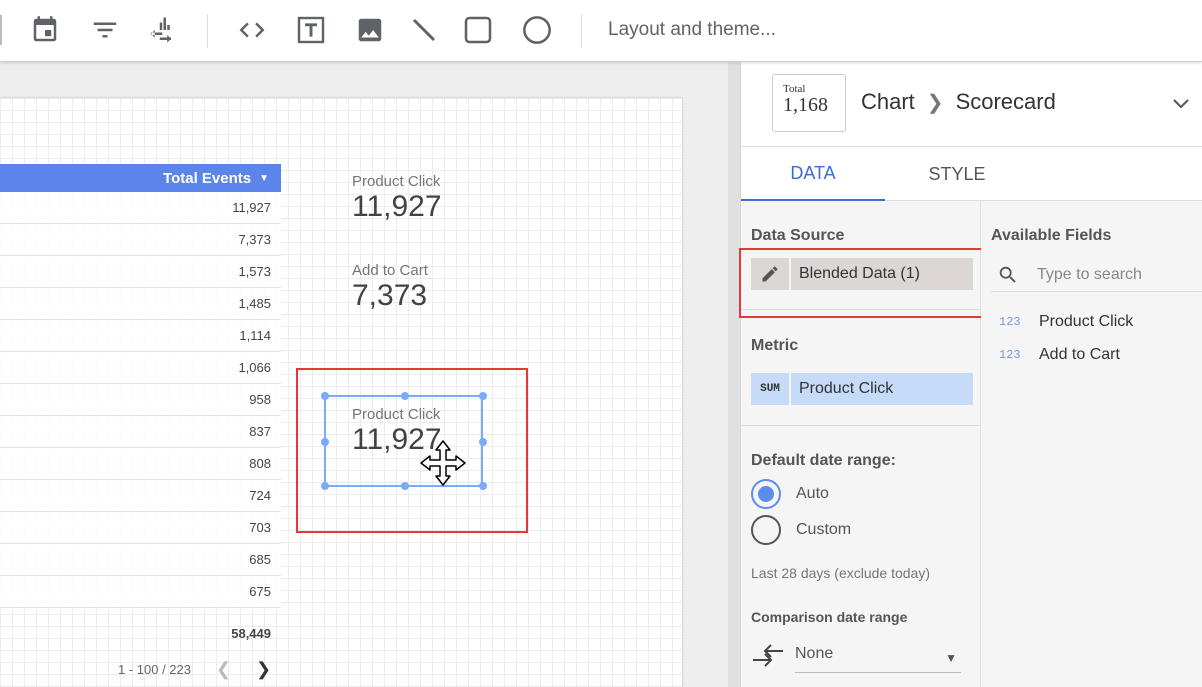 The width and height of the screenshot is (1202, 687). I want to click on scorecard-product-click: Product Click 11,927, so click(397, 198).